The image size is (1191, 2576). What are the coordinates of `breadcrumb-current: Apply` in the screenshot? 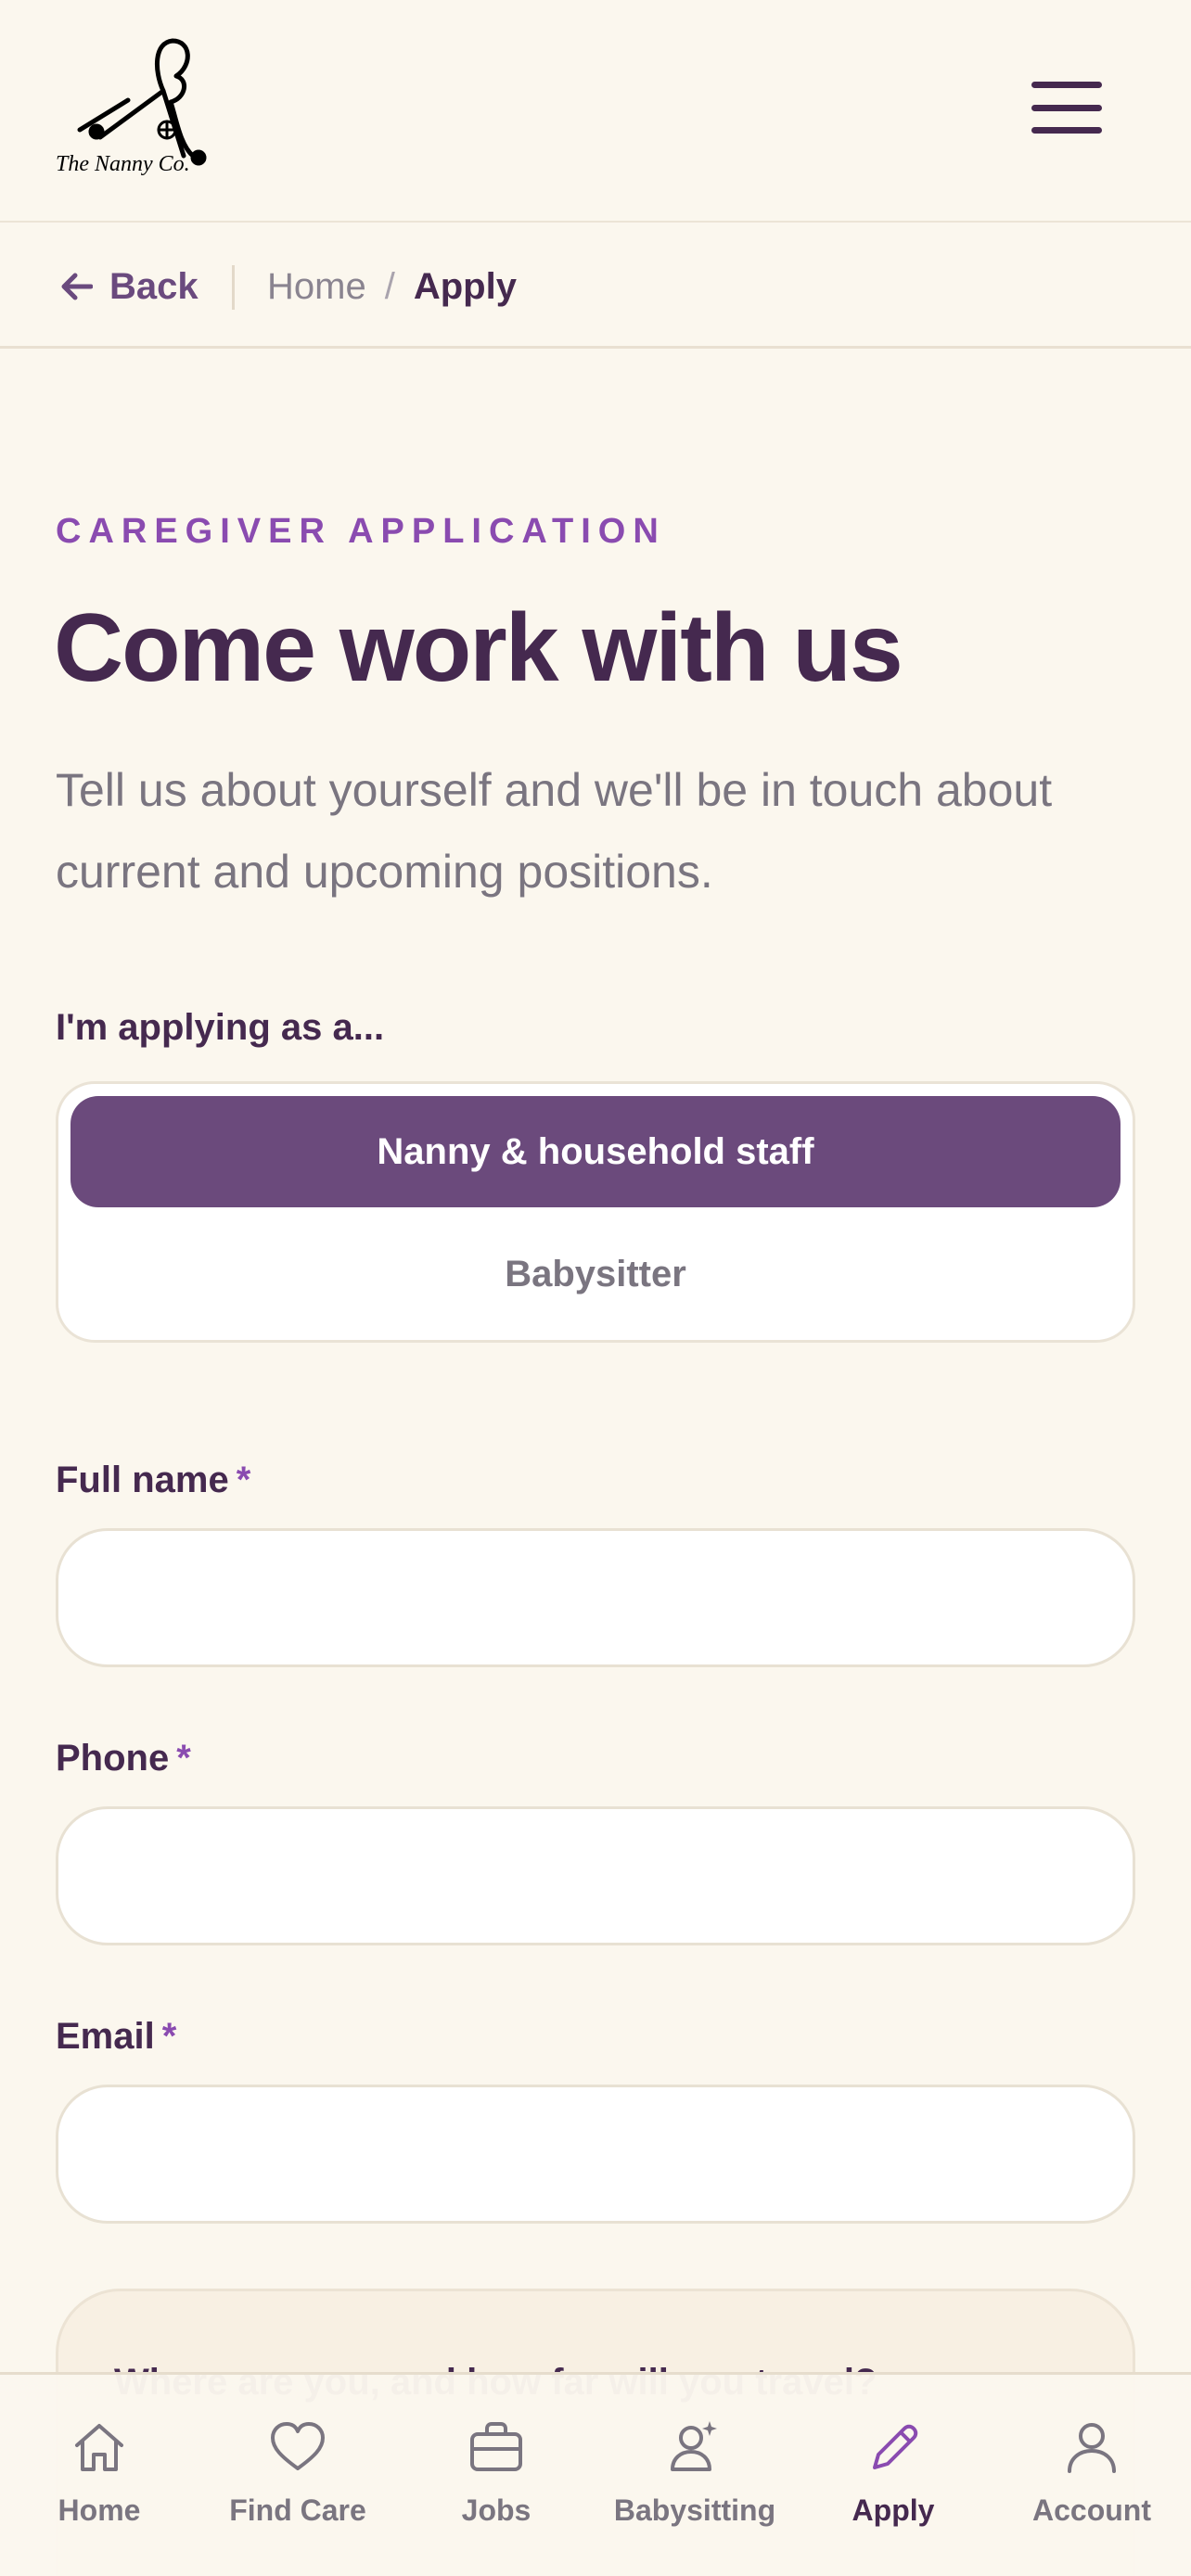 It's located at (465, 286).